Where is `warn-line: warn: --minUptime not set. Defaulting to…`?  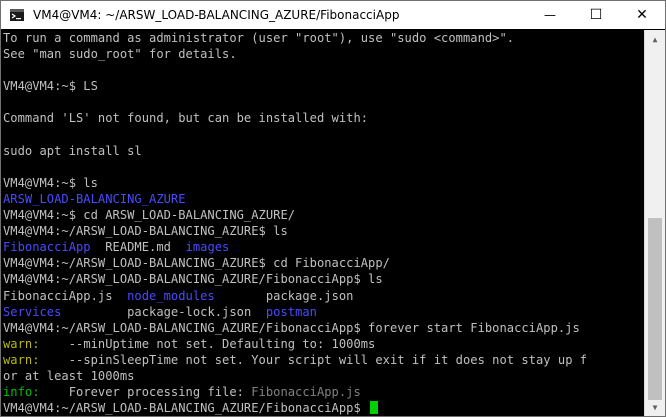
warn-line: warn: --minUptime not set. Defaulting to… is located at coordinates (323, 344).